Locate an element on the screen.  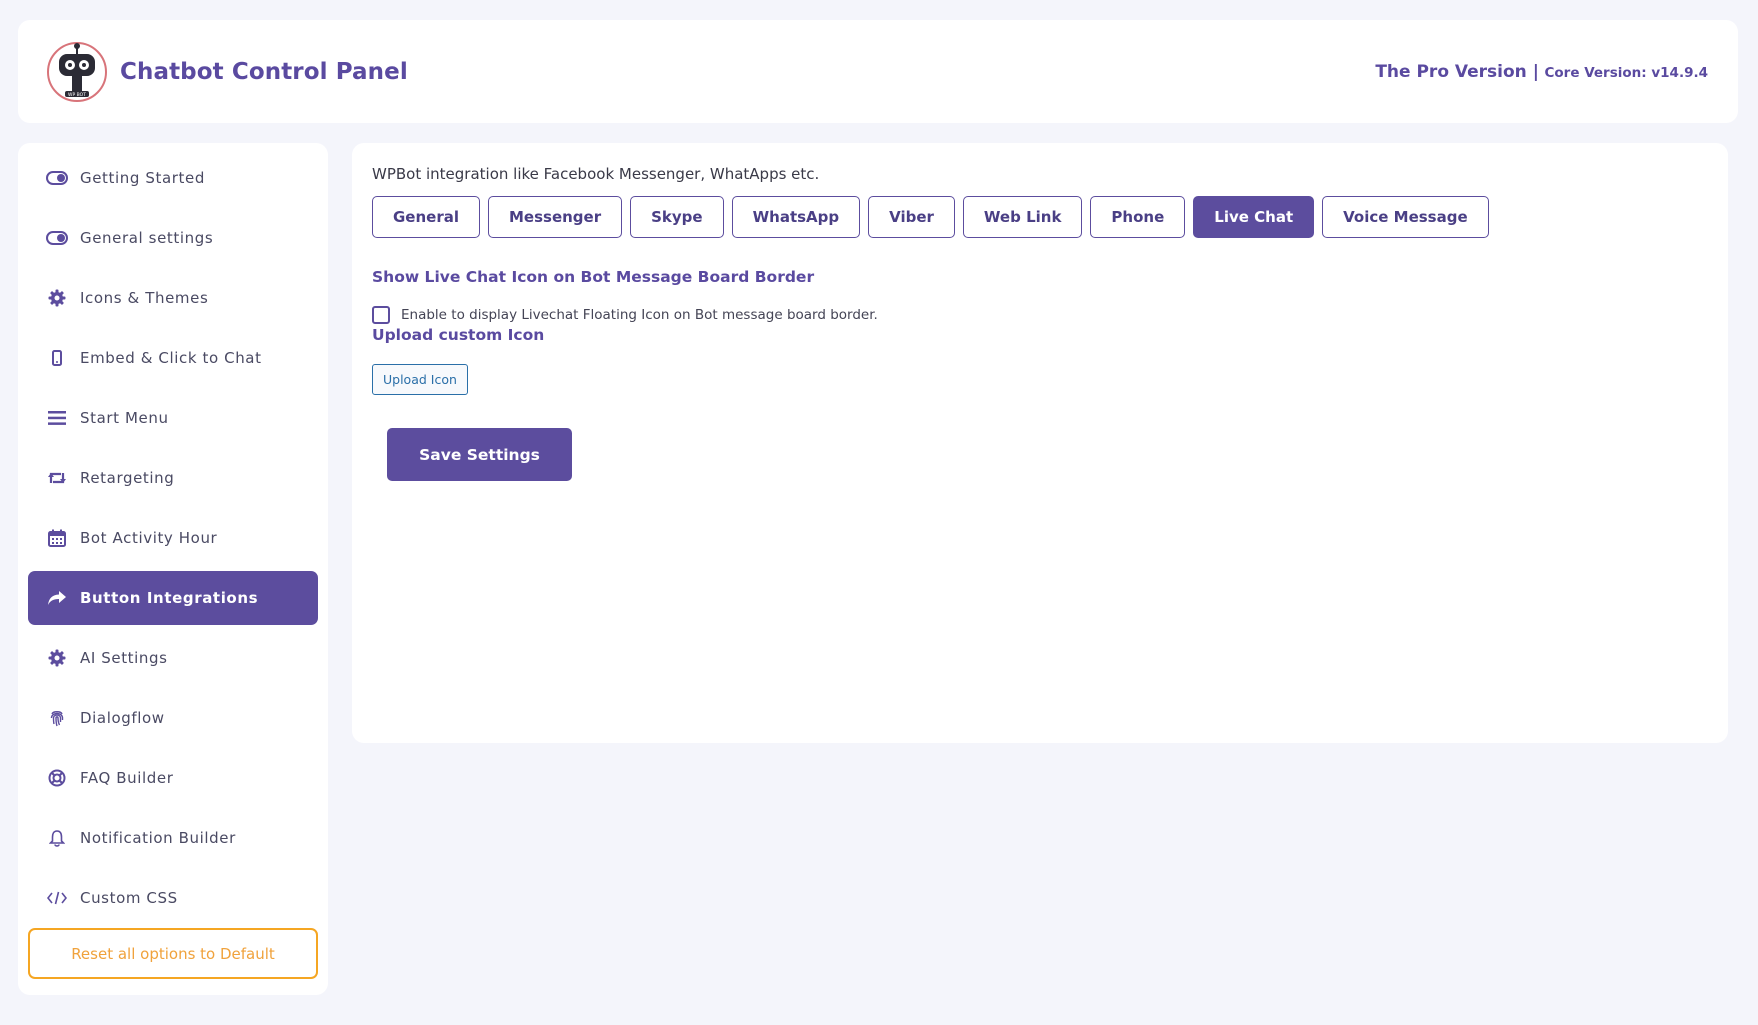
sidebar-item-retargeting: Retargeting is located at coordinates (173, 478).